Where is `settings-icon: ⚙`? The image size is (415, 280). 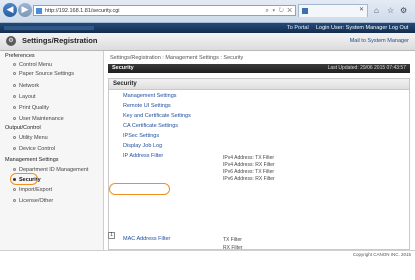
settings-icon: ⚙ is located at coordinates (403, 10).